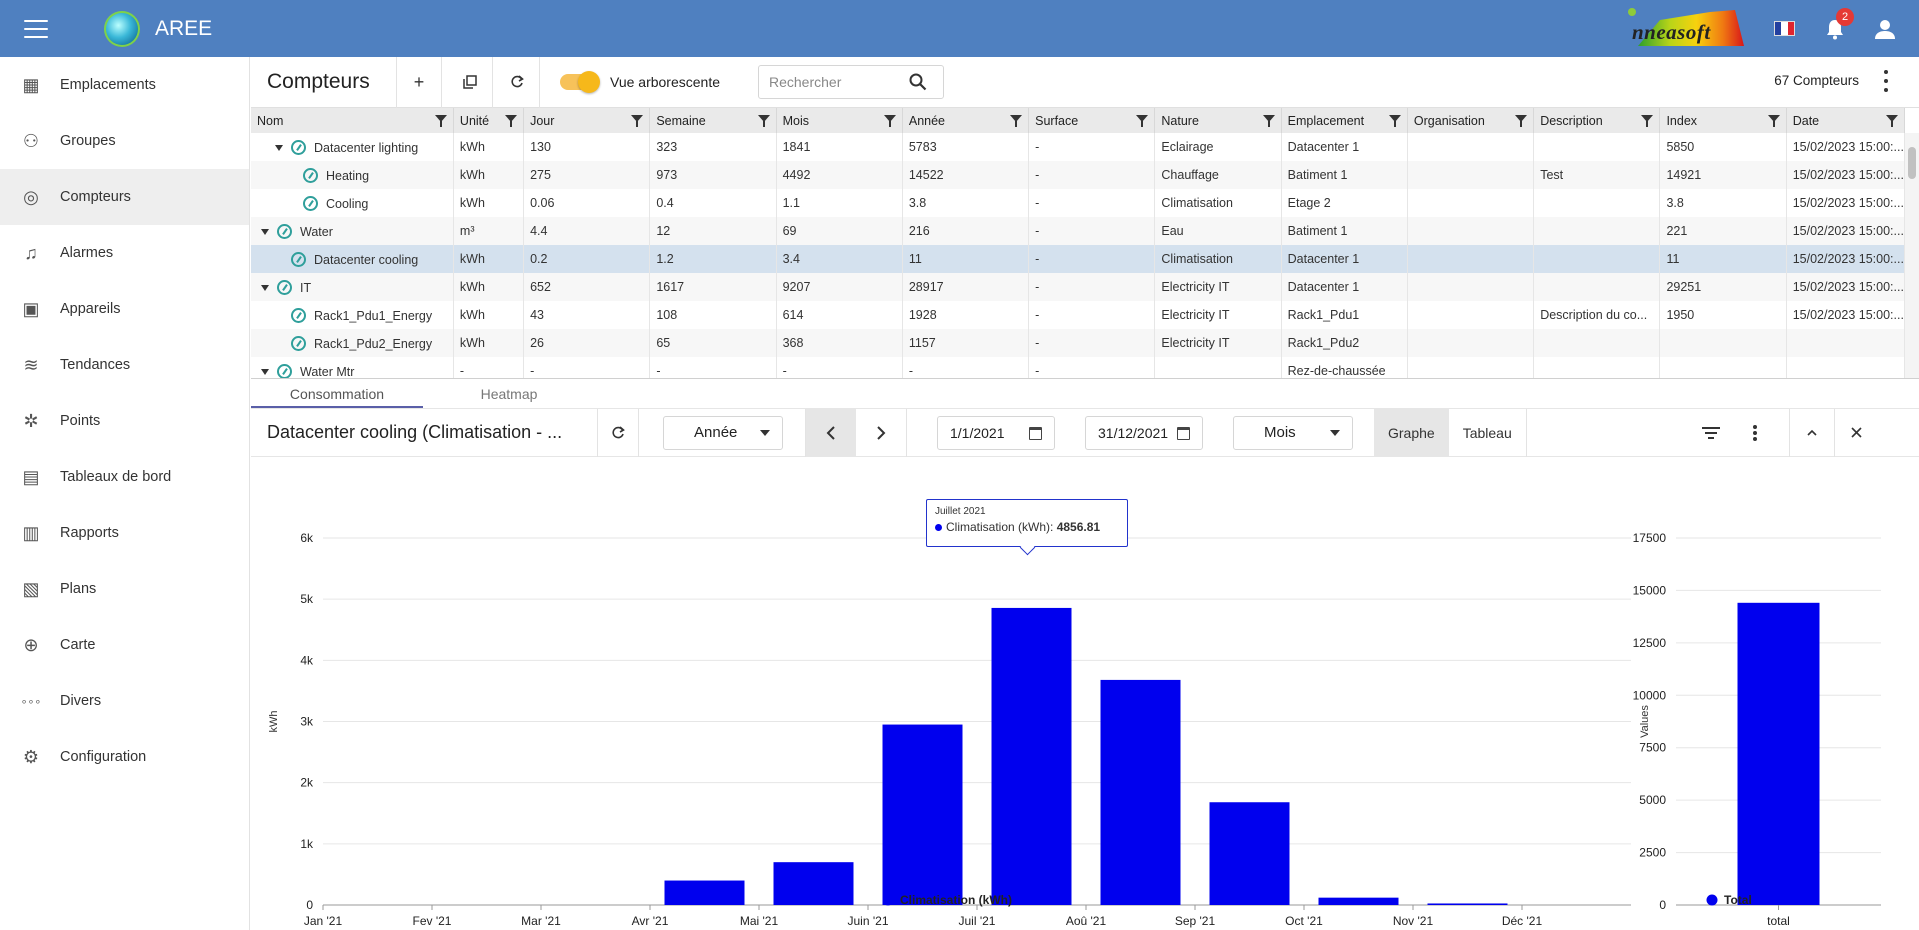  I want to click on cell-annee: 1157, so click(966, 343).